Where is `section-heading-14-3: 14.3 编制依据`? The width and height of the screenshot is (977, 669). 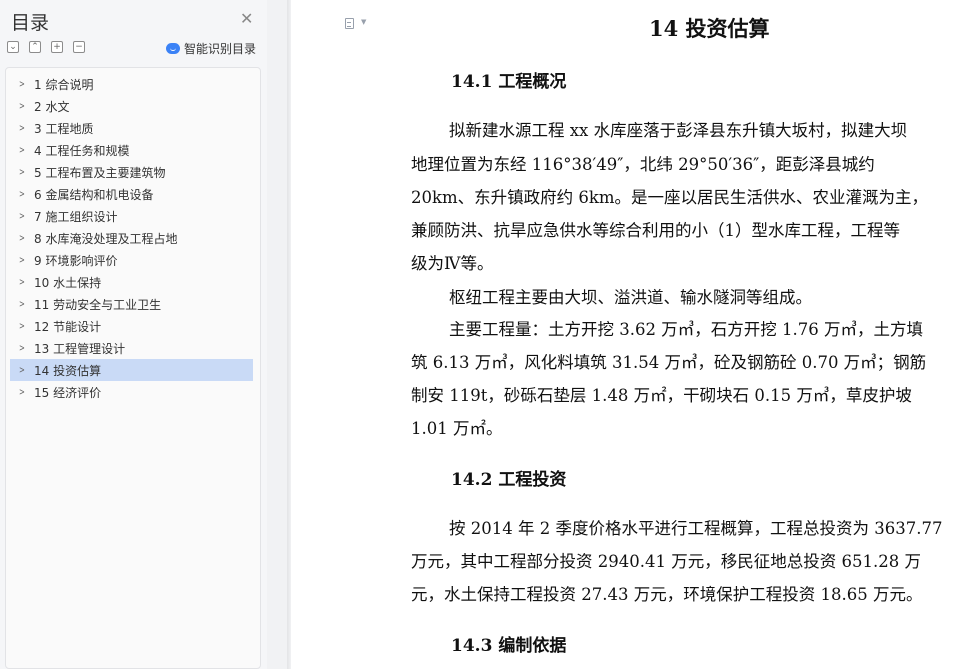
section-heading-14-3: 14.3 编制依据 is located at coordinates (509, 646).